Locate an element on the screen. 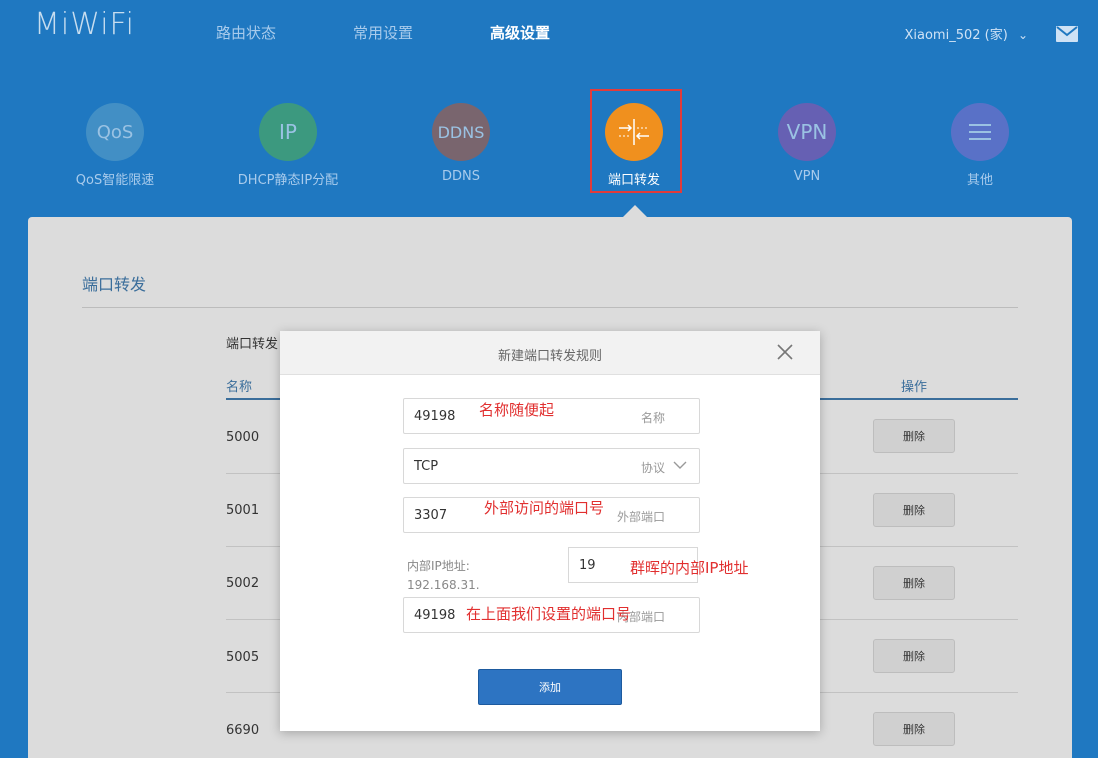  nav-advanced-settings: 高级设置 is located at coordinates (520, 32).